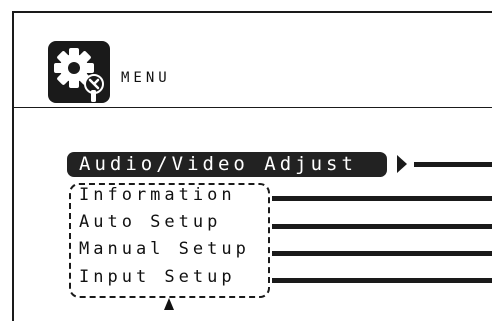 This screenshot has width=492, height=321. What do you see at coordinates (79, 72) in the screenshot?
I see `gear-wrench-icon` at bounding box center [79, 72].